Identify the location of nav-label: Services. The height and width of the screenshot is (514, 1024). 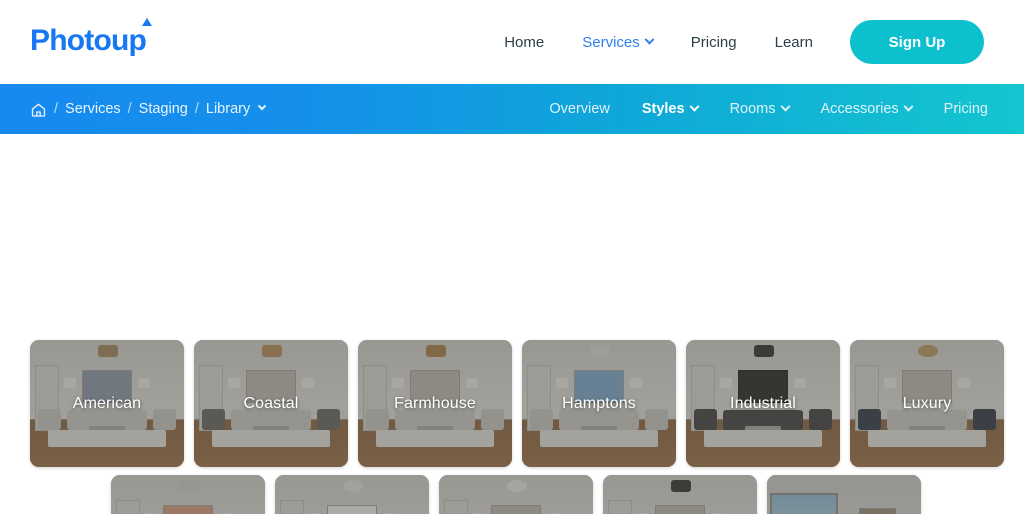
(611, 42).